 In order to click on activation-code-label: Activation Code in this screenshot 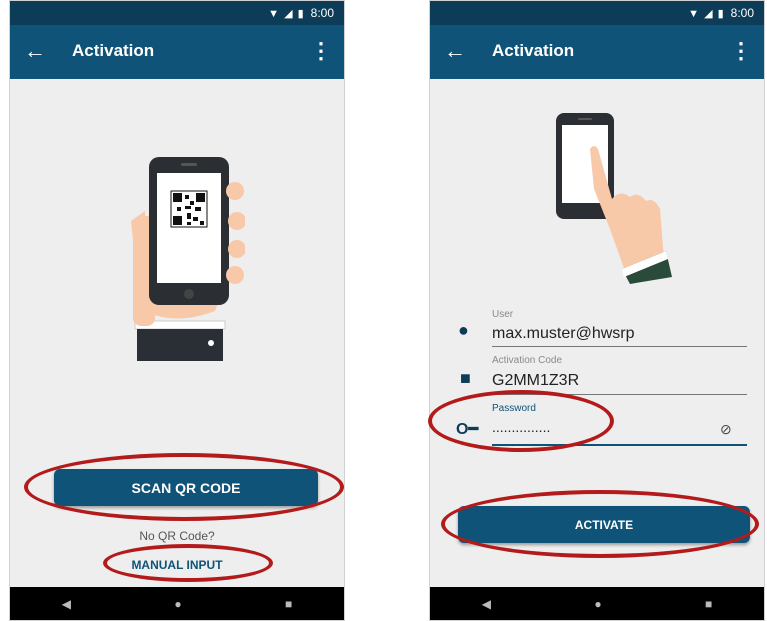, I will do `click(527, 360)`.